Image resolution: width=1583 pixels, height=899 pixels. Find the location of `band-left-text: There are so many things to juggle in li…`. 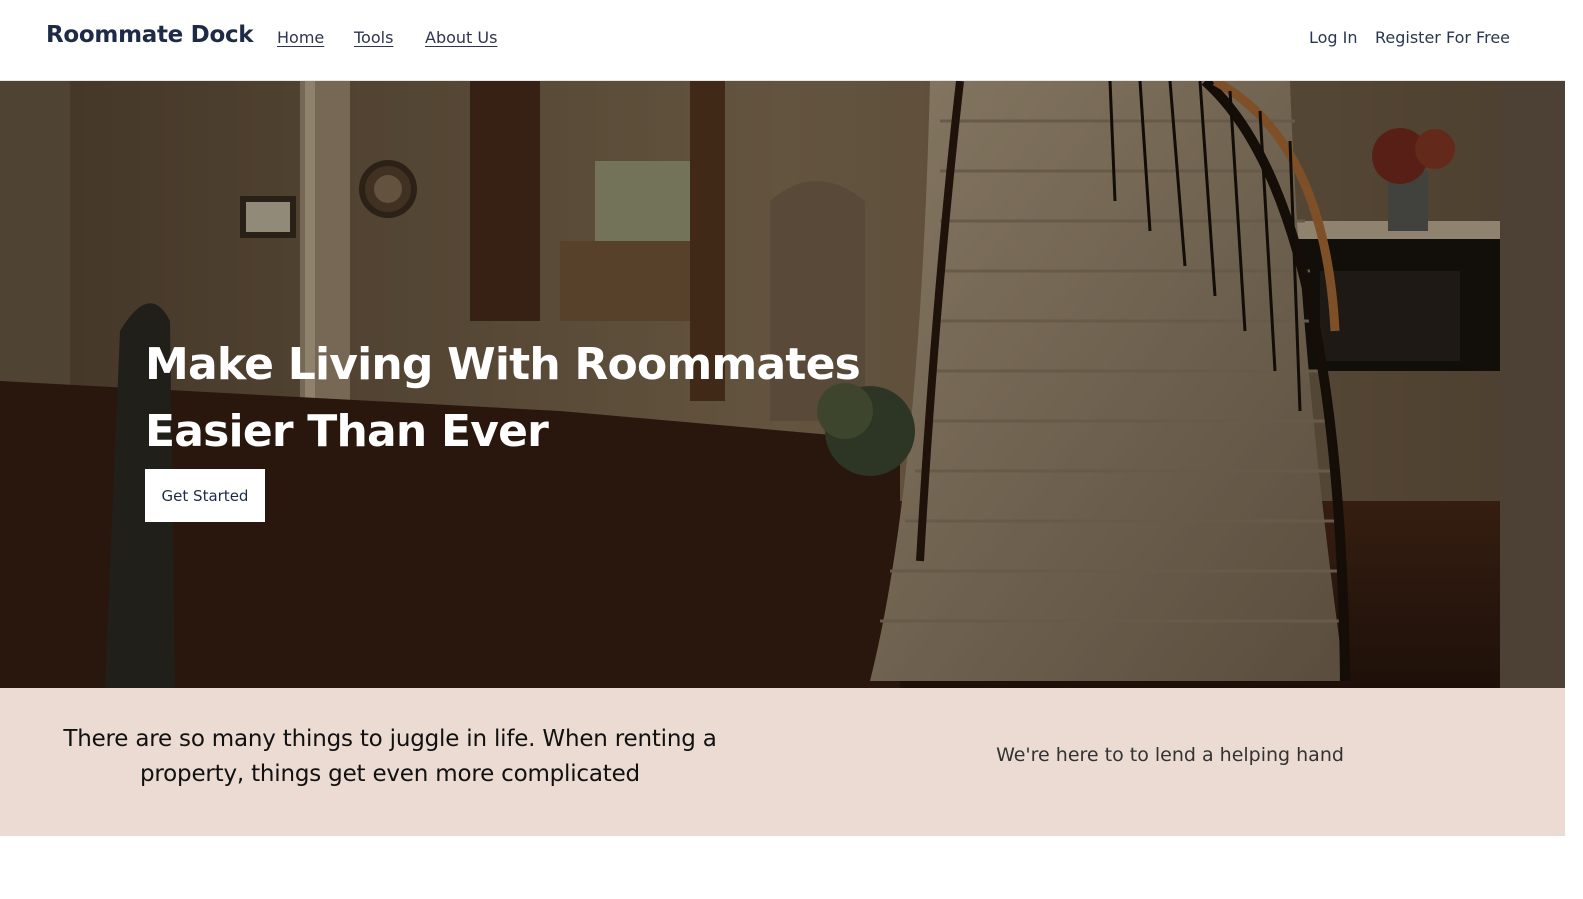

band-left-text: There are so many things to juggle in li… is located at coordinates (390, 756).